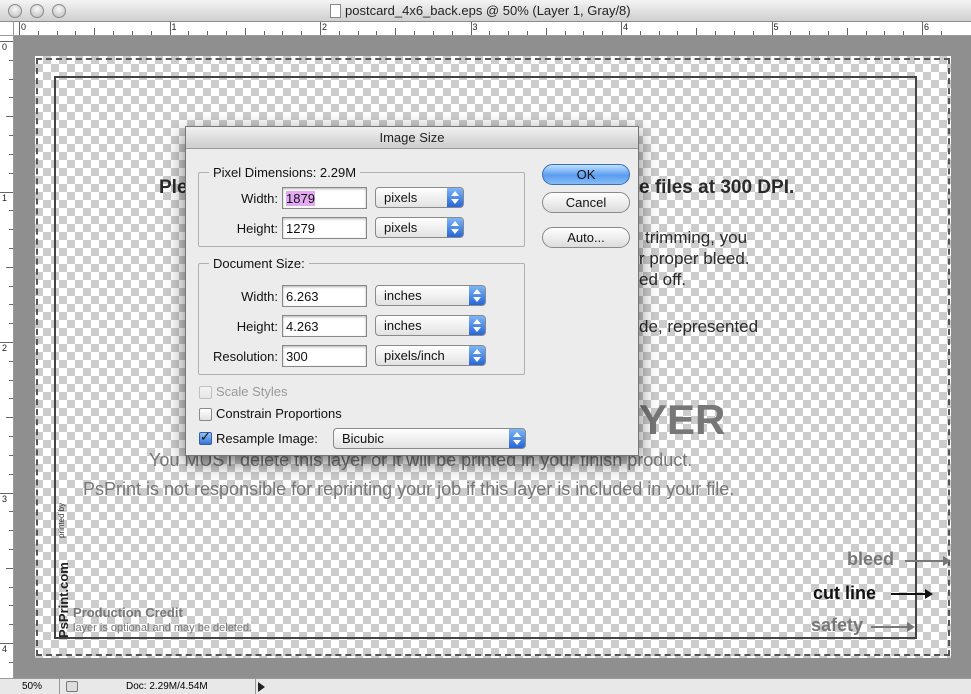 The width and height of the screenshot is (971, 694). Describe the element at coordinates (430, 295) in the screenshot. I see `doc-width-unit-select: inches` at that location.